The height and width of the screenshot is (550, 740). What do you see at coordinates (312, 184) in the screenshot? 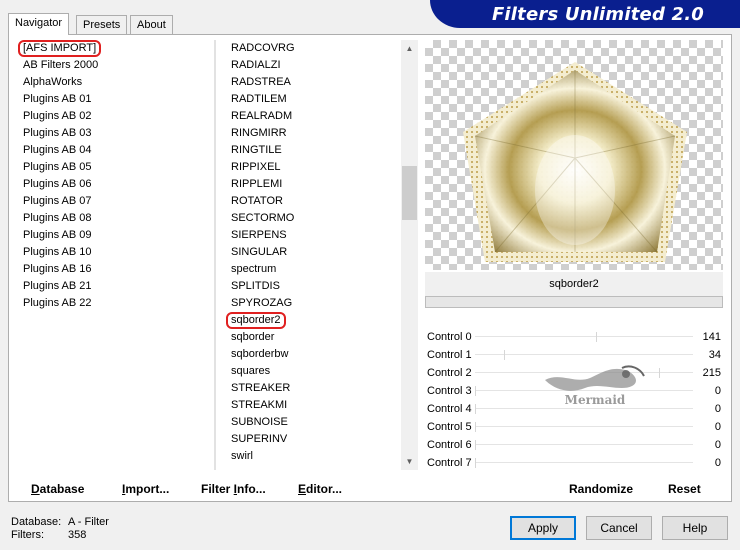
I see `filter-item: RIPPLEMI` at bounding box center [312, 184].